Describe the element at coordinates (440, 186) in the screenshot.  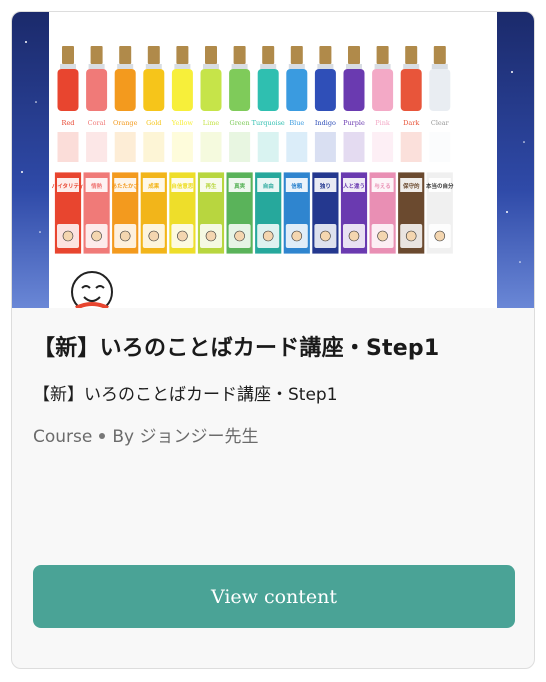
I see `word-card-label: 本当の自分` at that location.